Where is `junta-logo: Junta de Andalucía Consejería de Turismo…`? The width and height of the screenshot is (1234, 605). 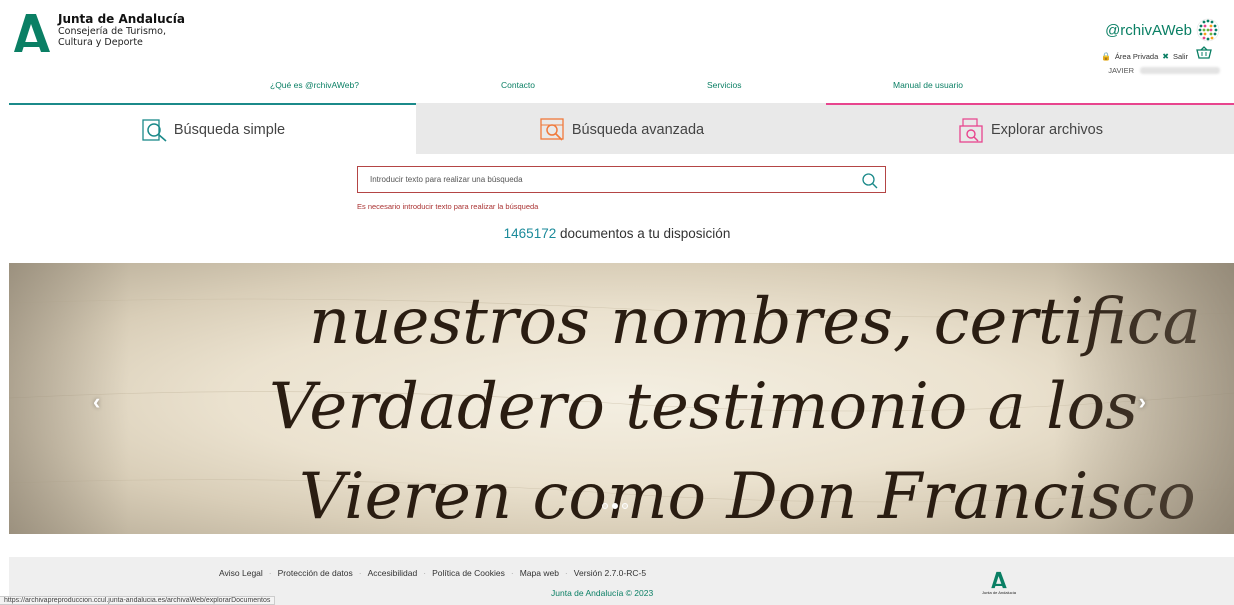 junta-logo: Junta de Andalucía Consejería de Turismo… is located at coordinates (98, 33).